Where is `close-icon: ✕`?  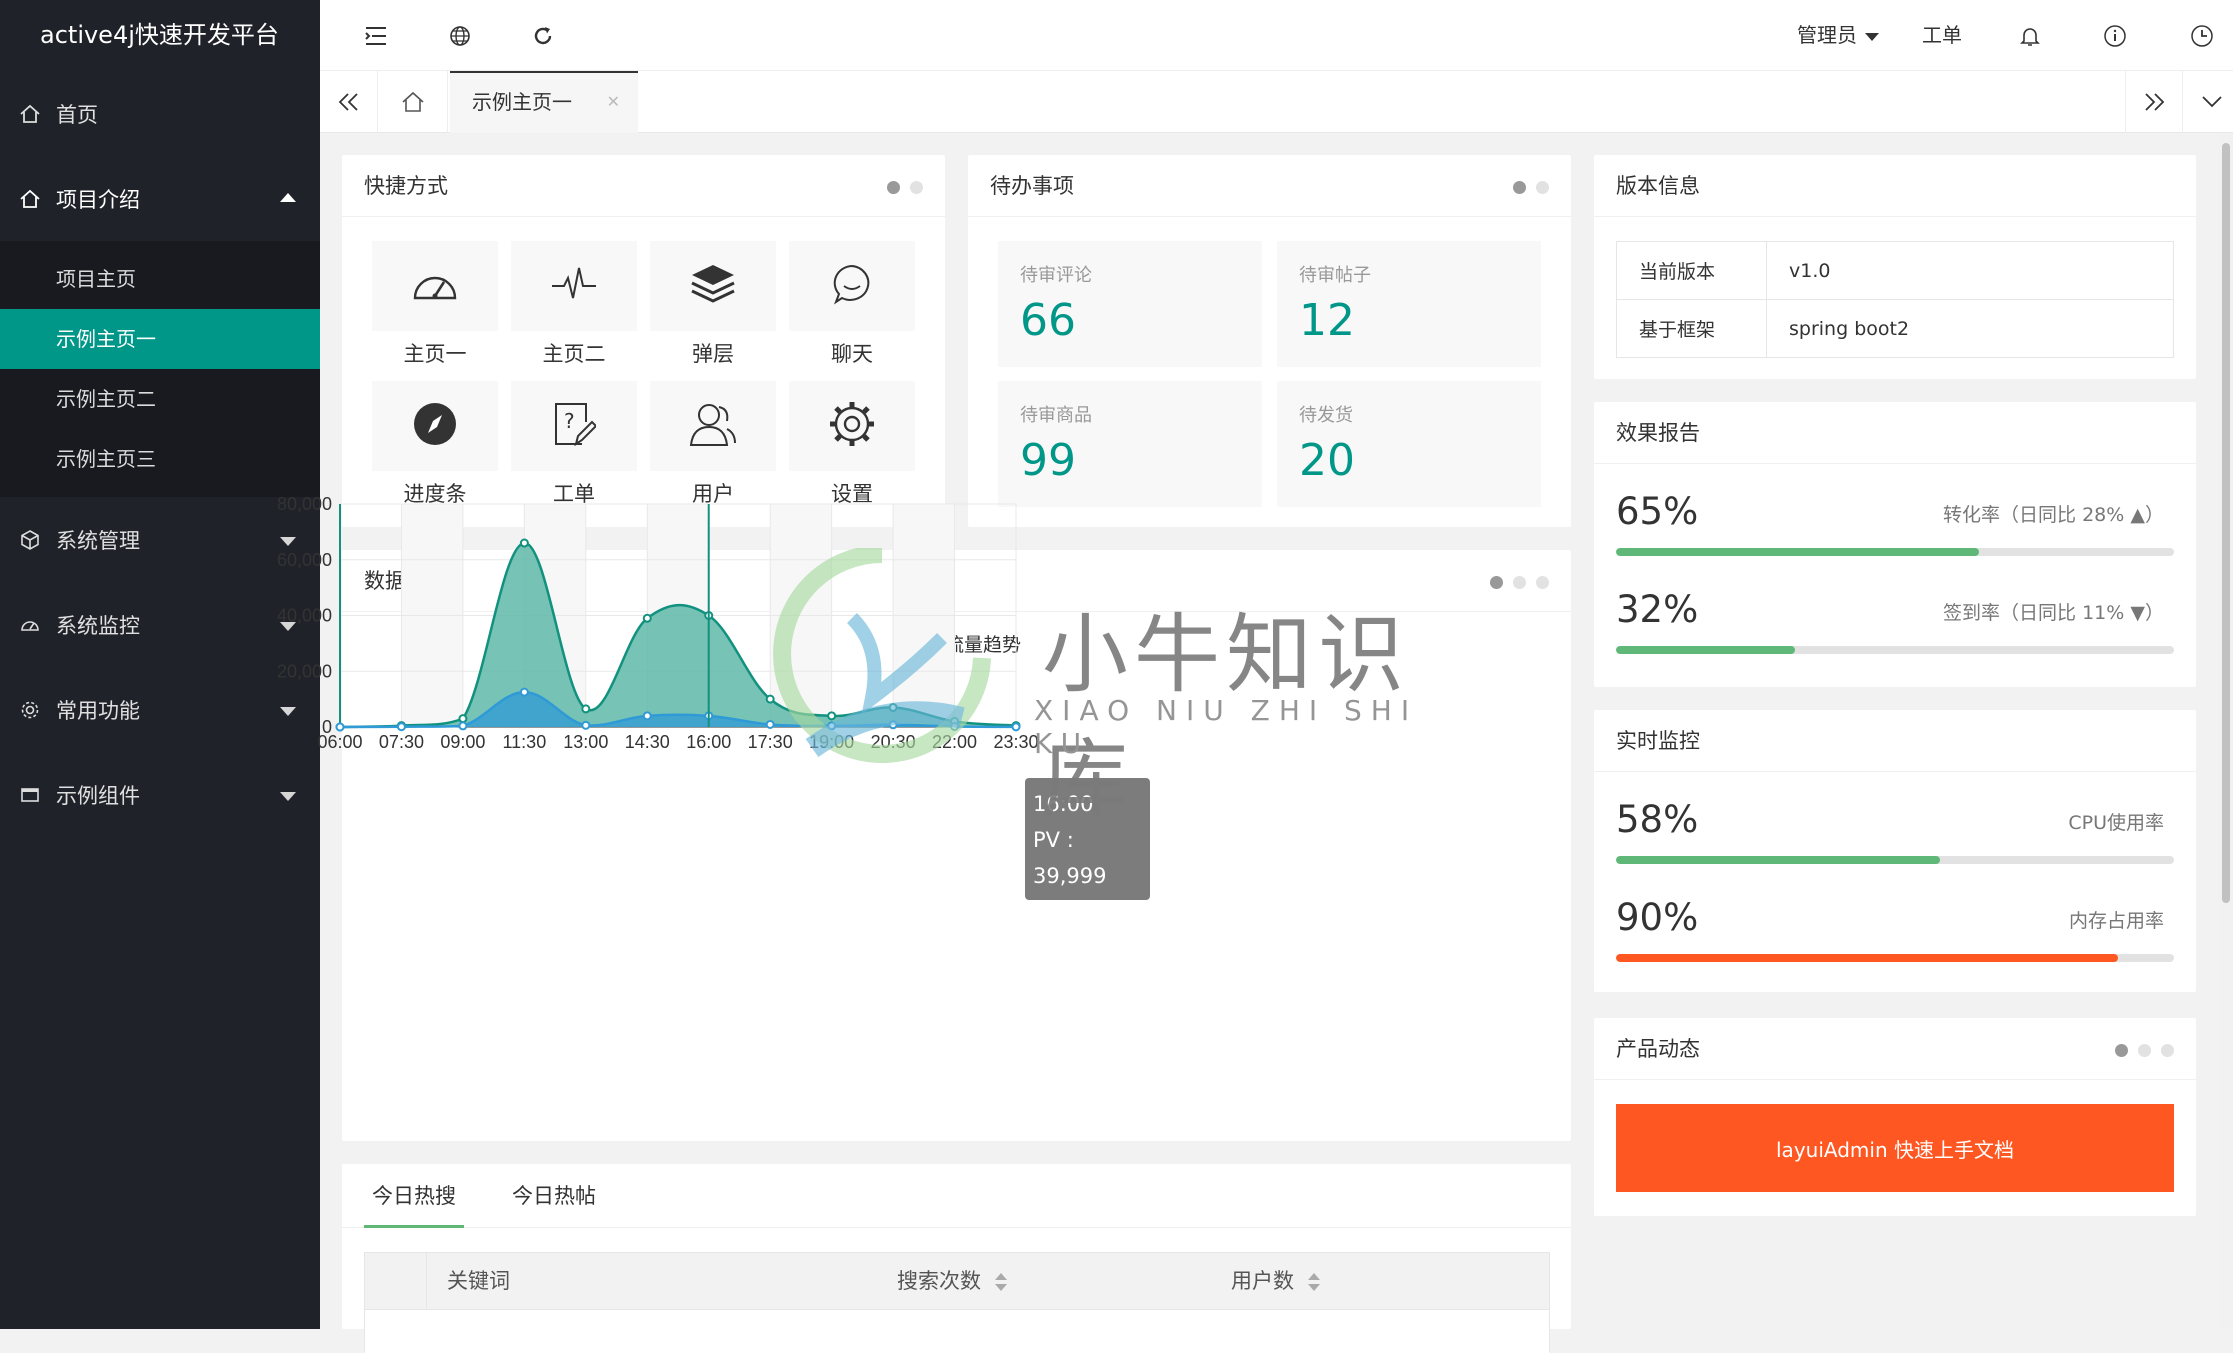
close-icon: ✕ is located at coordinates (613, 102).